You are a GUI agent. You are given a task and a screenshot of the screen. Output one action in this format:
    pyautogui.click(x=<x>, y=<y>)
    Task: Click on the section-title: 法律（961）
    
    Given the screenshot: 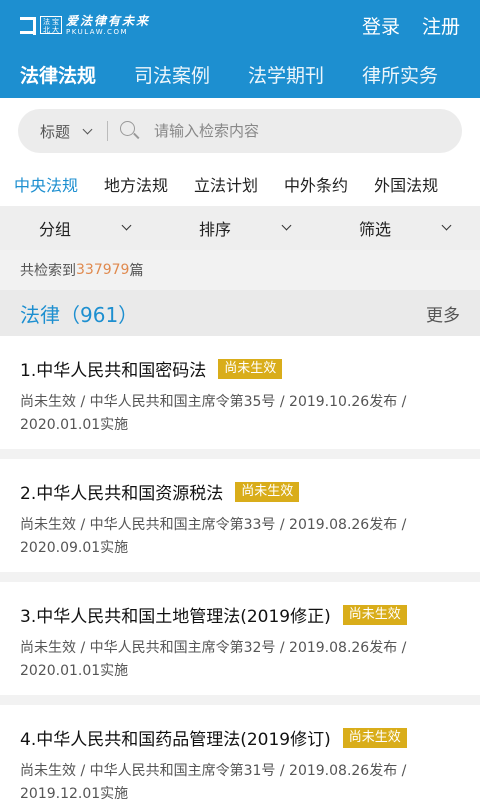 What is the action you would take?
    pyautogui.click(x=79, y=314)
    